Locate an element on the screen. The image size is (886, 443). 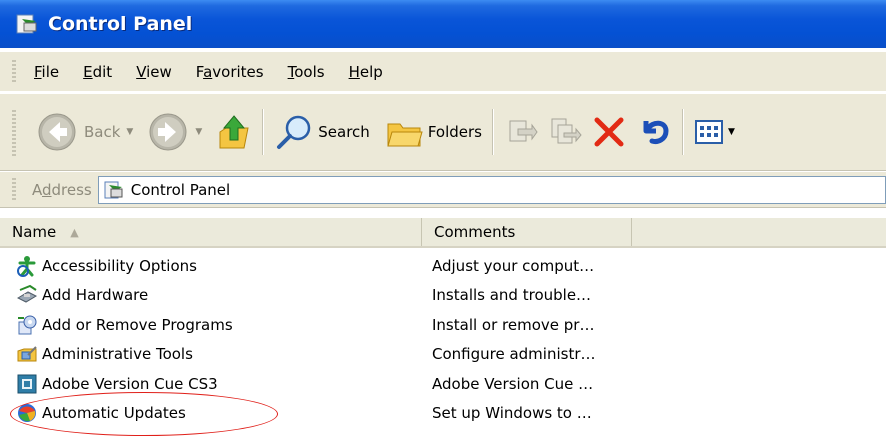
back-button: Back ▼ is located at coordinates (84, 132).